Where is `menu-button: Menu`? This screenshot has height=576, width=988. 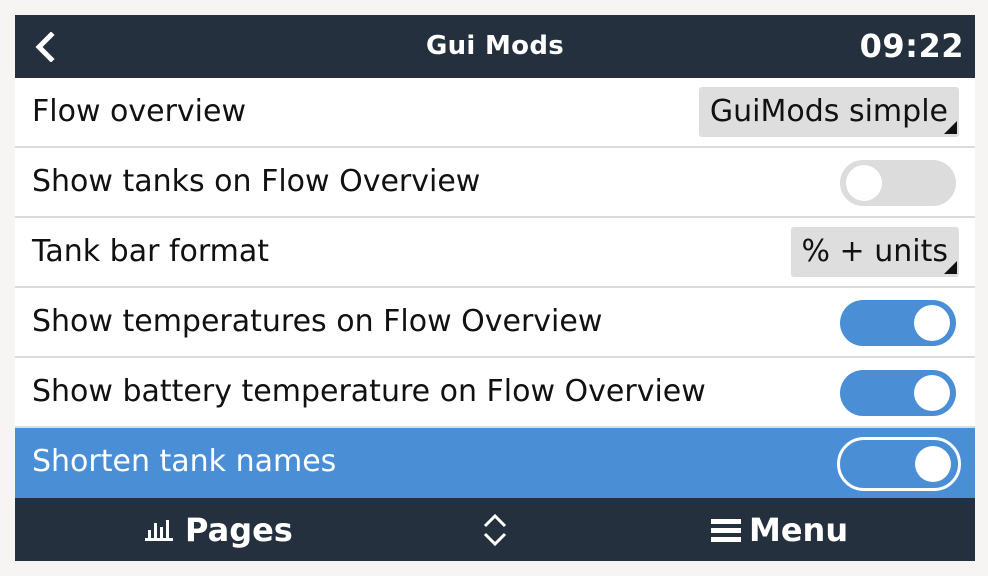
menu-button: Menu is located at coordinates (779, 529).